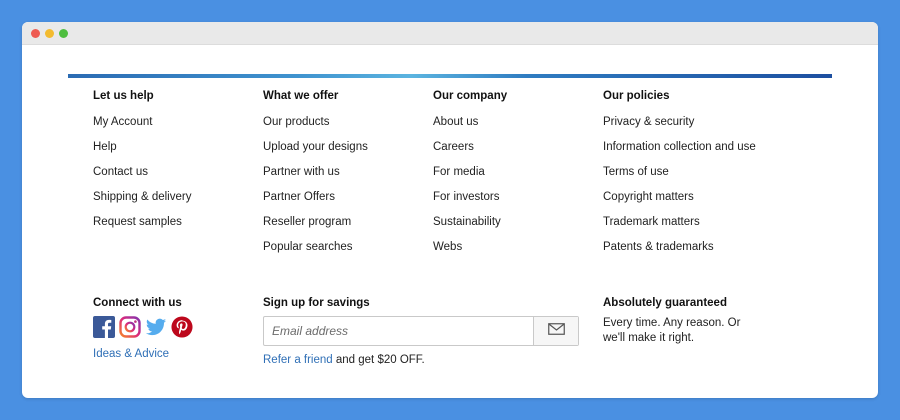  I want to click on email-submit-button, so click(555, 331).